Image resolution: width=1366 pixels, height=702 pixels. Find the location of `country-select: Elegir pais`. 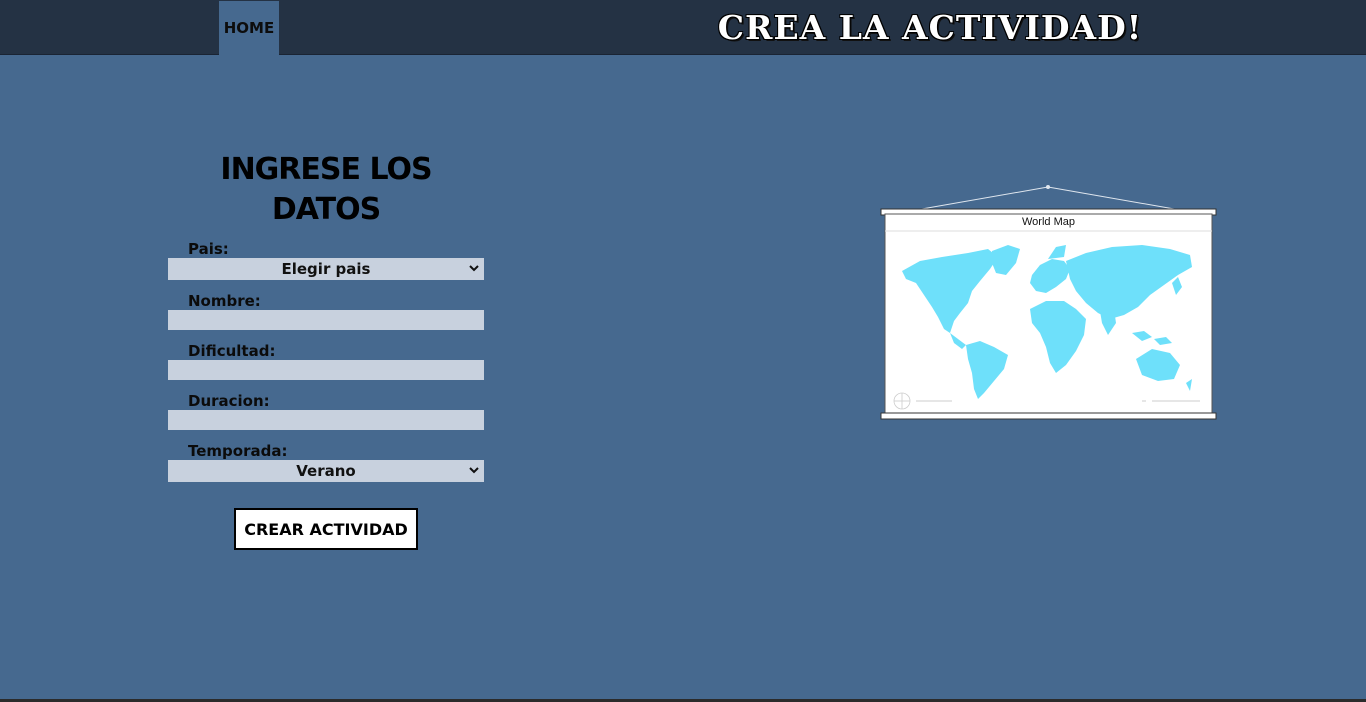

country-select: Elegir pais is located at coordinates (326, 269).